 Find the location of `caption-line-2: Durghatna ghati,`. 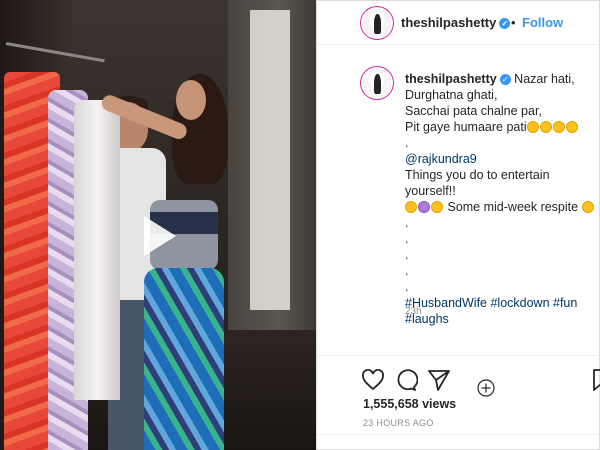

caption-line-2: Durghatna ghati, is located at coordinates (451, 95).